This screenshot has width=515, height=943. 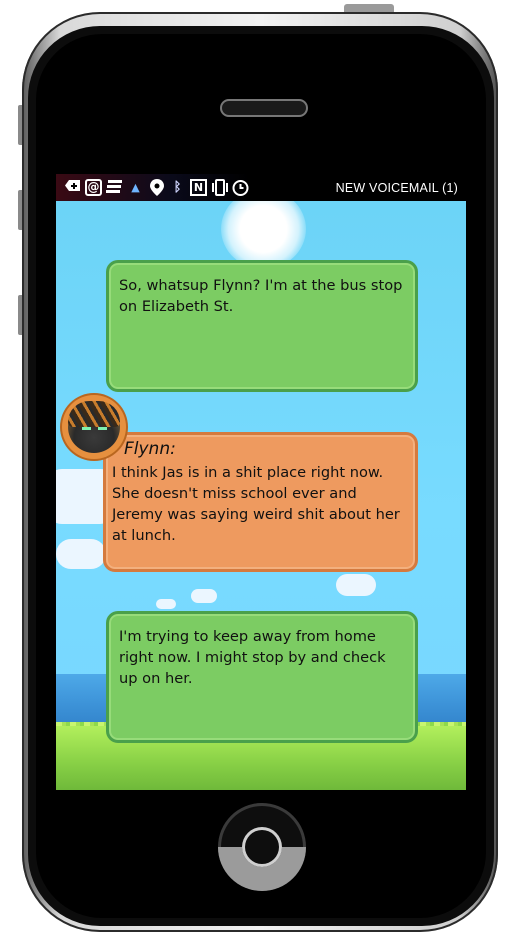 I want to click on voicemail-notification: NEW VOICEMAIL (1), so click(x=401, y=188).